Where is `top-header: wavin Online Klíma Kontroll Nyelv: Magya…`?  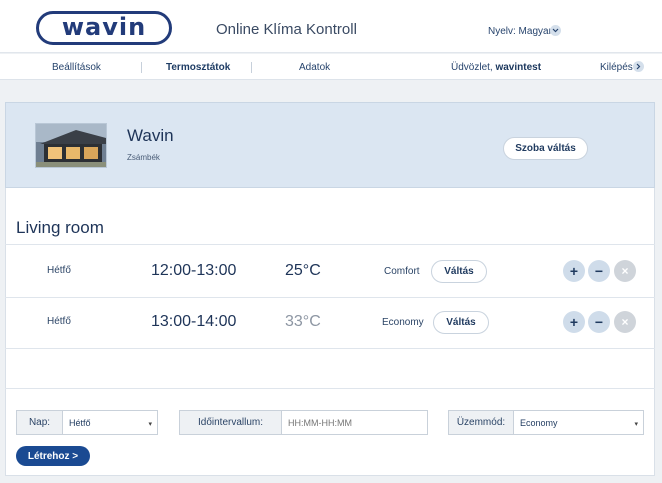
top-header: wavin Online Klíma Kontroll Nyelv: Magya… is located at coordinates (331, 26).